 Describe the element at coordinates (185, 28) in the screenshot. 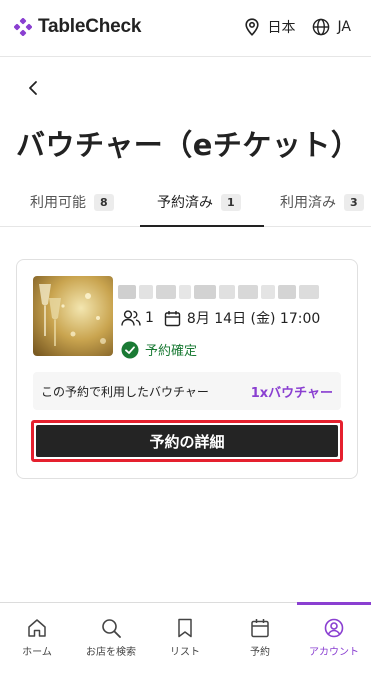

I see `app-header: TableCheck 日本 JA` at that location.